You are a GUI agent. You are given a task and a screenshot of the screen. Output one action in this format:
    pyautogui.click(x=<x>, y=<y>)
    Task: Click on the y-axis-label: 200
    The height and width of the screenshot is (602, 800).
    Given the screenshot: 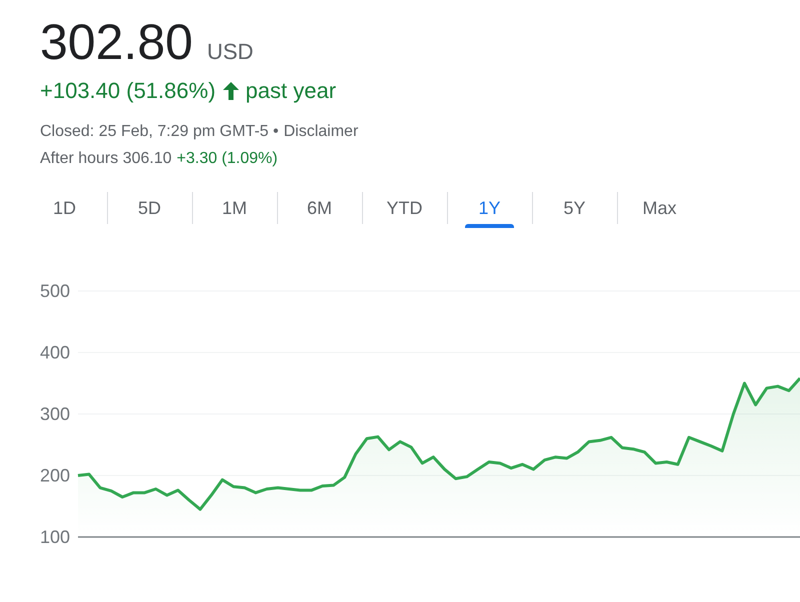 What is the action you would take?
    pyautogui.click(x=55, y=476)
    